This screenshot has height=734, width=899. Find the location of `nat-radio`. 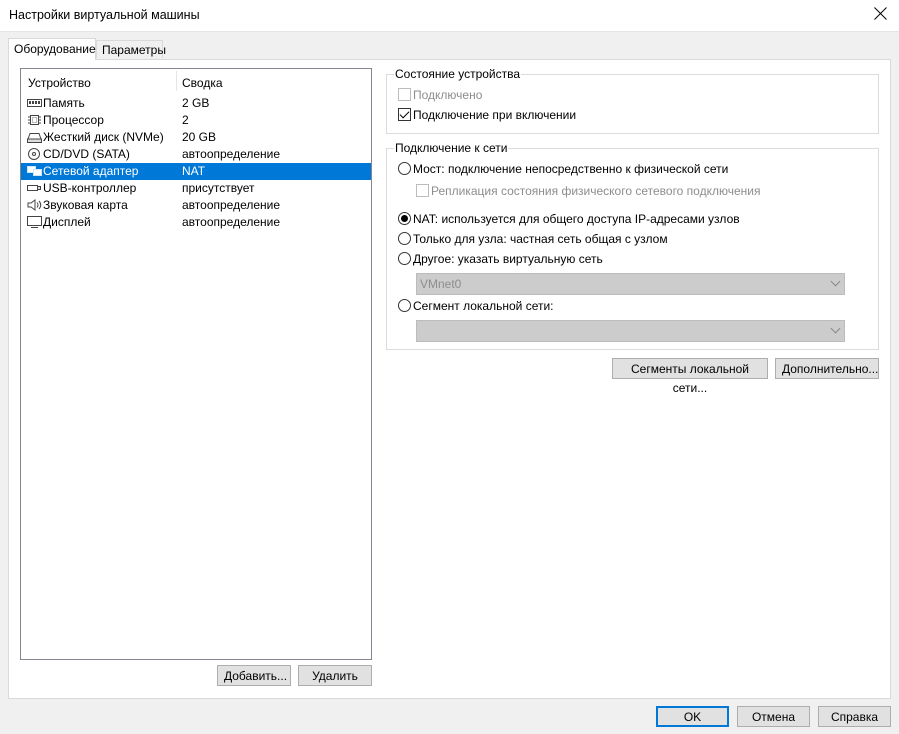

nat-radio is located at coordinates (404, 218).